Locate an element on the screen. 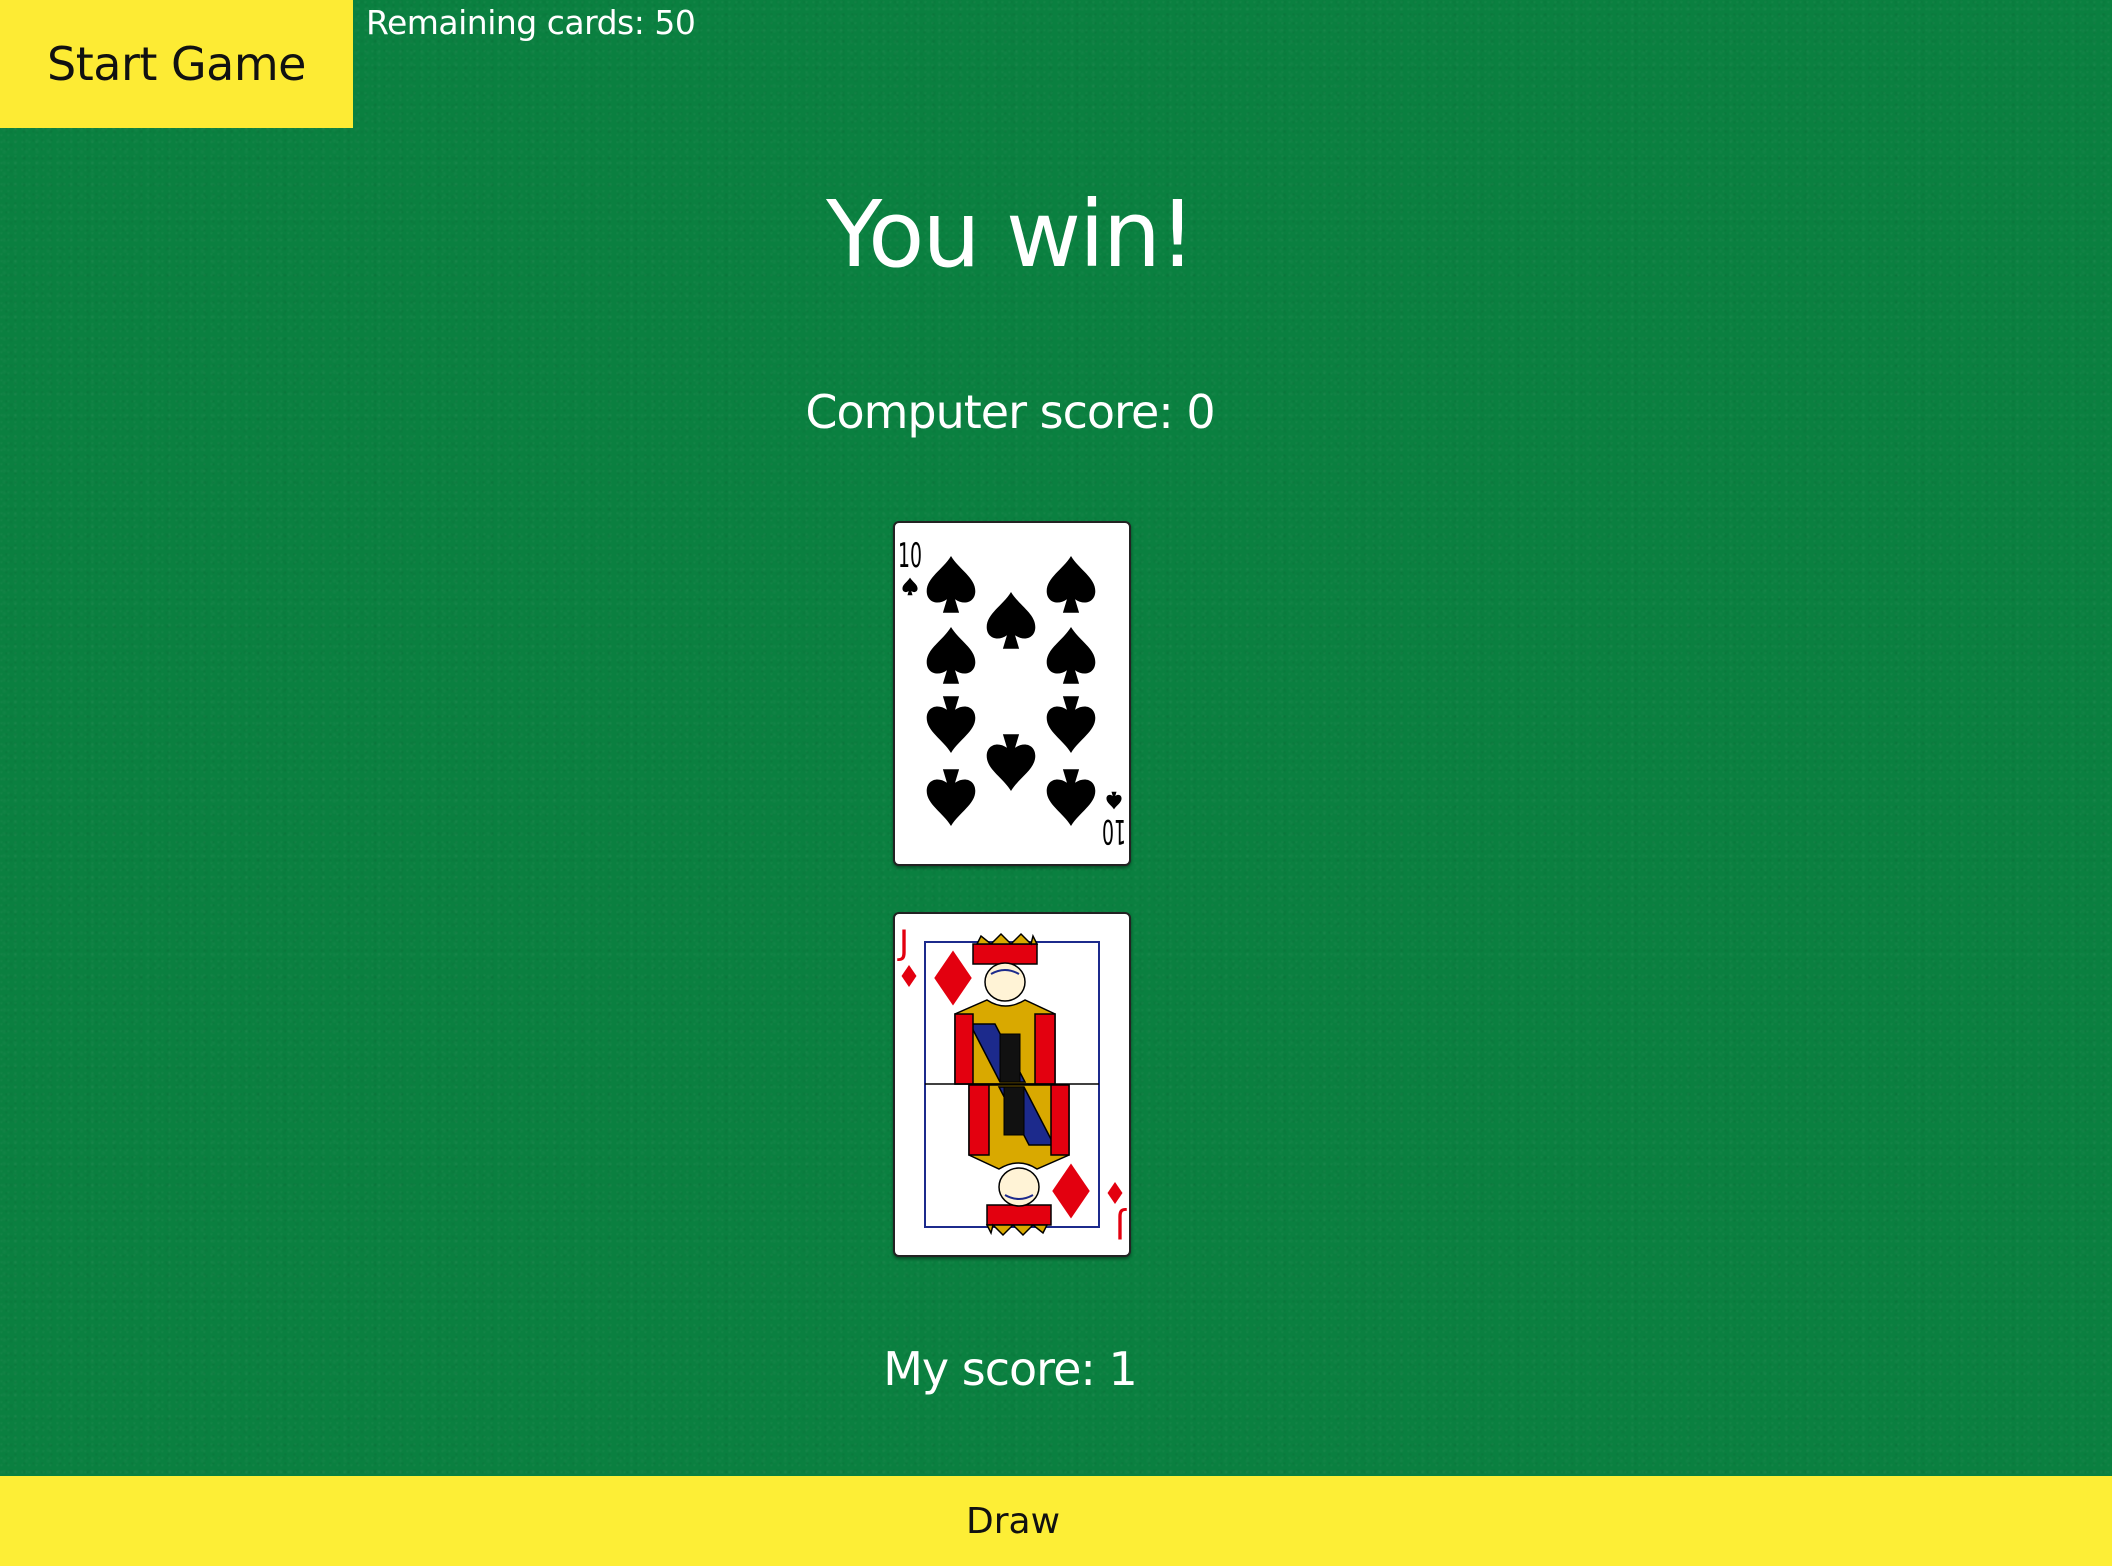 The width and height of the screenshot is (2112, 1566). start-game-button: Start Game is located at coordinates (176, 64).